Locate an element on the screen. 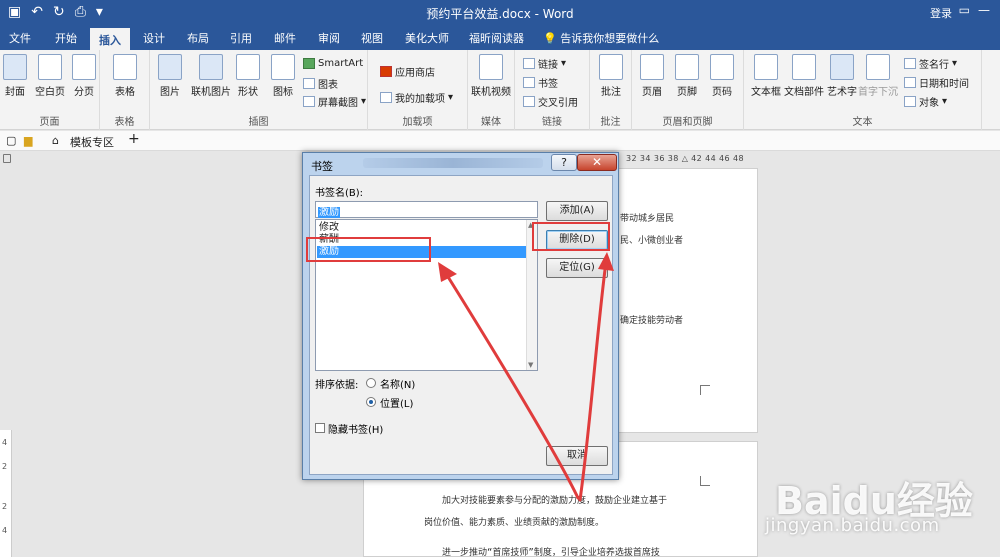 The image size is (1000, 557). new-document-icon: ▢ is located at coordinates (11, 140).